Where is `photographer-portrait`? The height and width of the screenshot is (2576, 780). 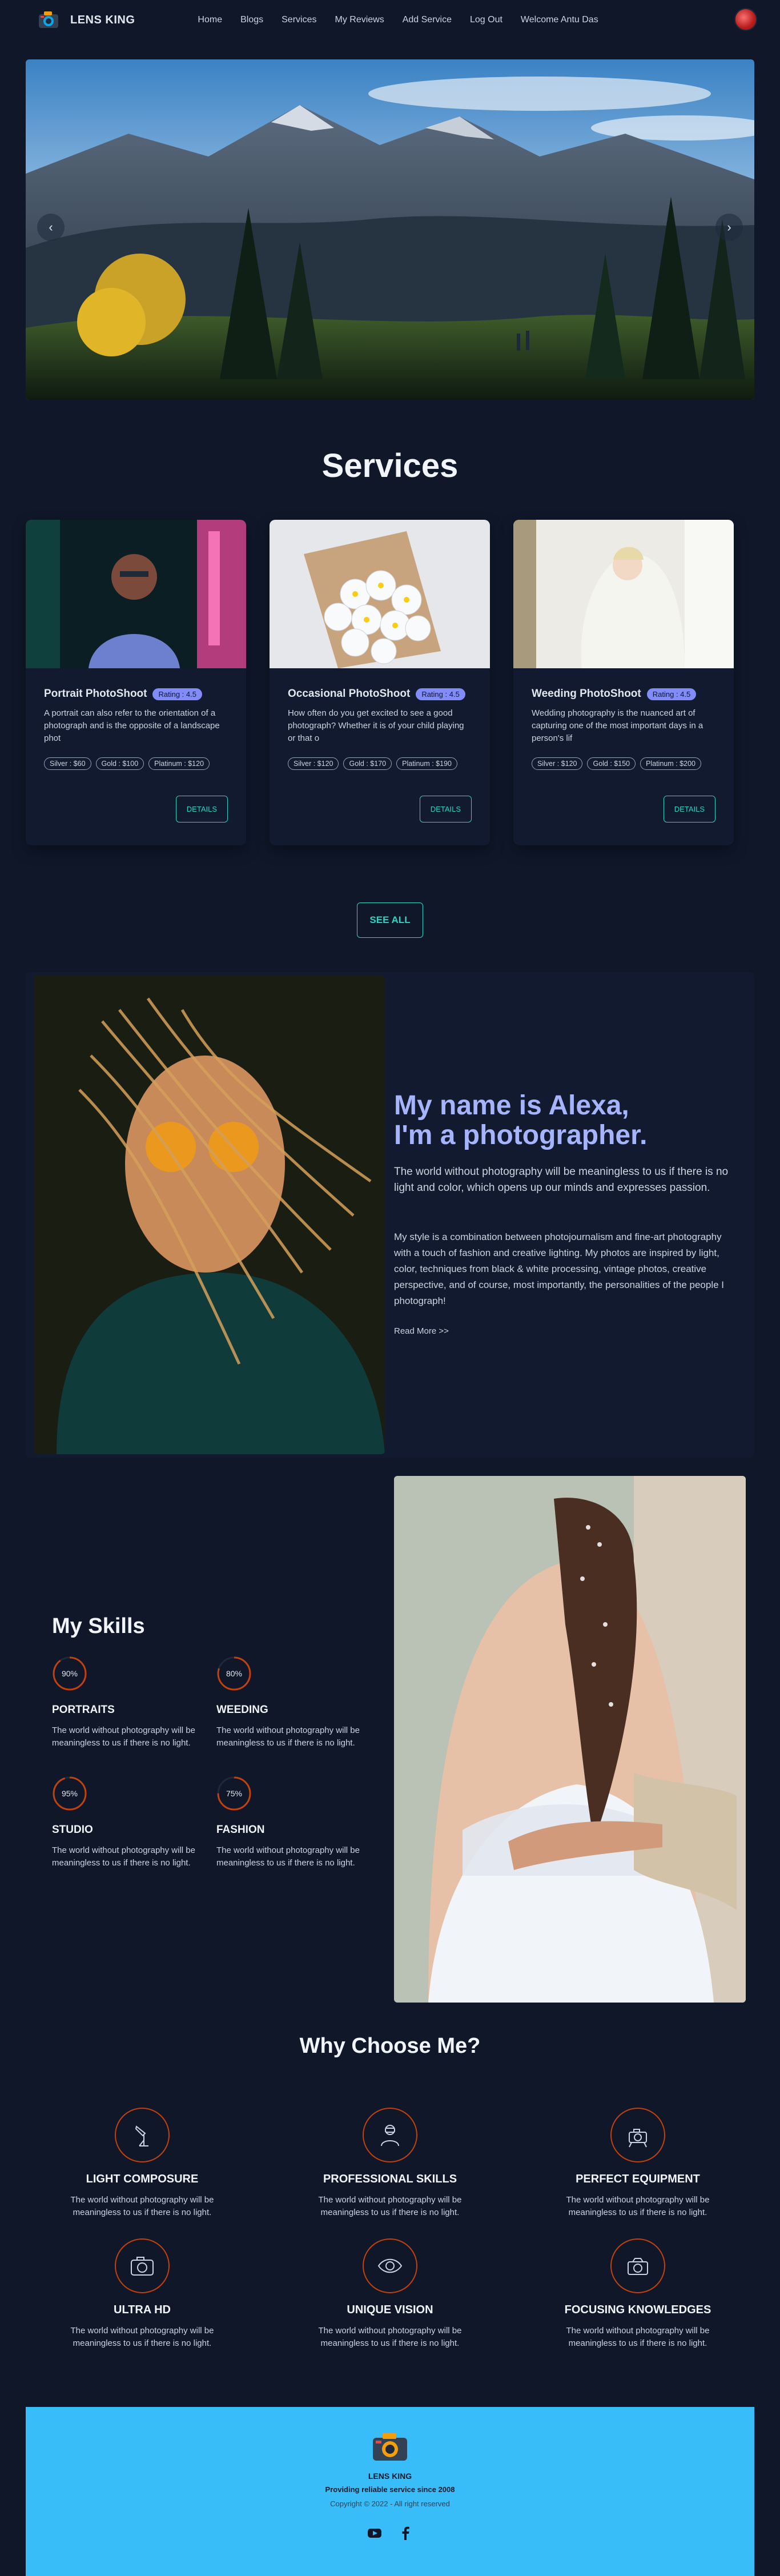 photographer-portrait is located at coordinates (209, 1215).